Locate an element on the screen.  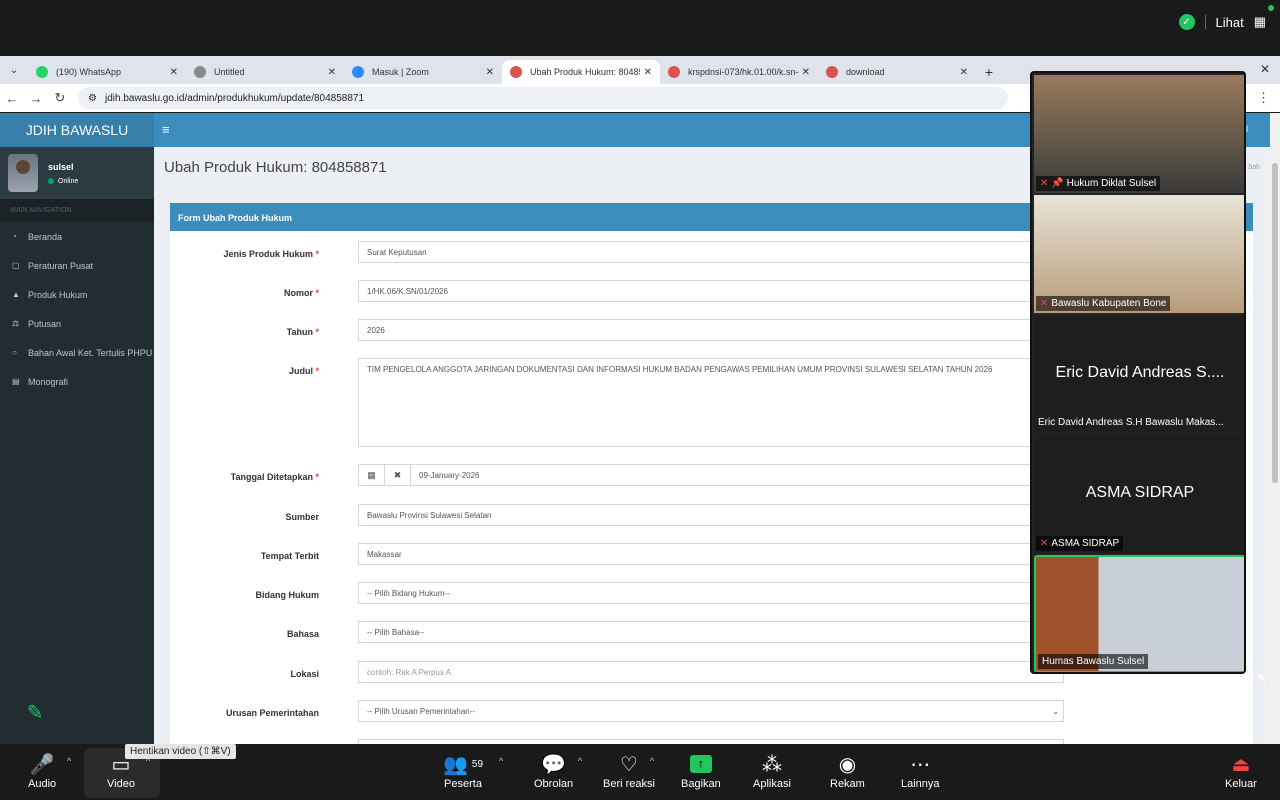
more-icon: ⋯ is located at coordinates (920, 764).